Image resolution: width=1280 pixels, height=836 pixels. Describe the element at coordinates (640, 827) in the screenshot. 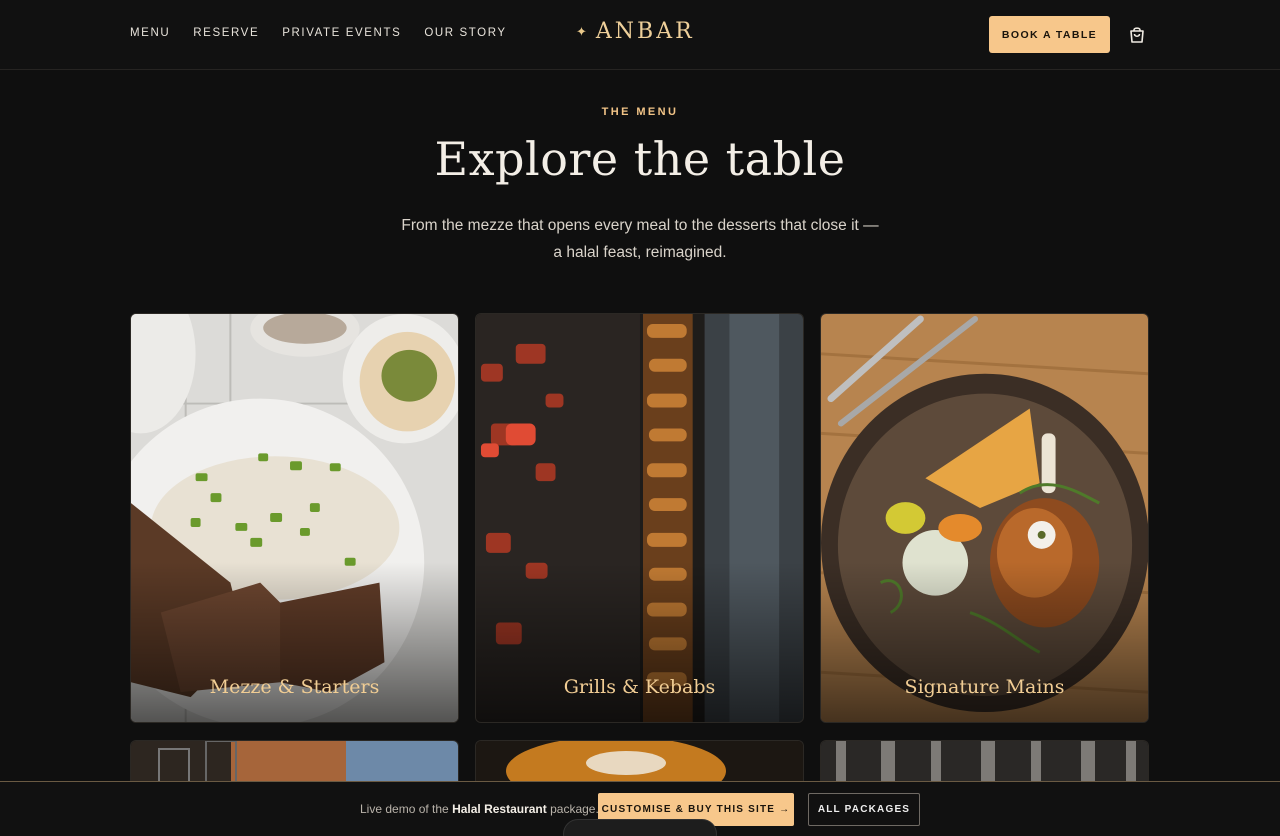

I see `floating-dock` at that location.